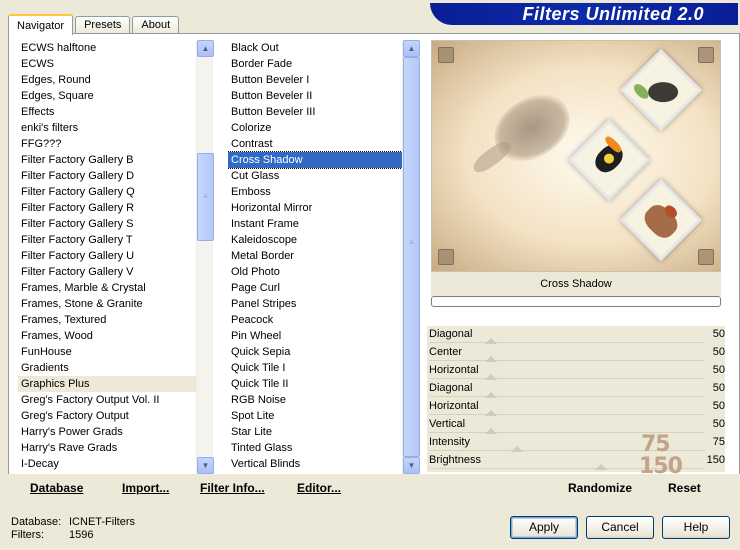 The height and width of the screenshot is (550, 740). What do you see at coordinates (315, 112) in the screenshot?
I see `filter-list-item: Button Beveler III` at bounding box center [315, 112].